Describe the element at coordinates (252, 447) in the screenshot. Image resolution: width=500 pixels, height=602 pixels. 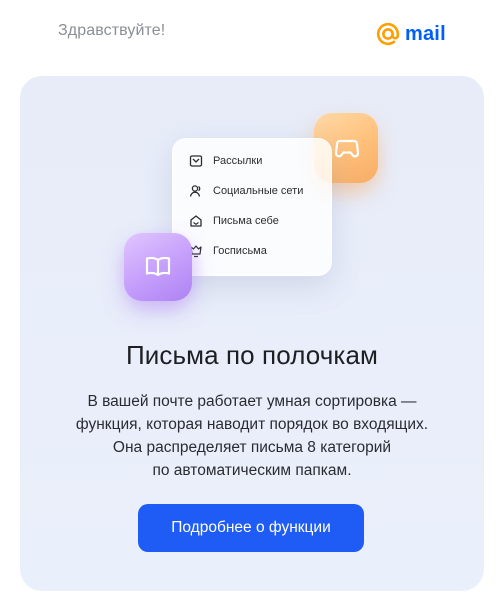
I see `description-line: Она распределяет письма 8 категорий` at that location.